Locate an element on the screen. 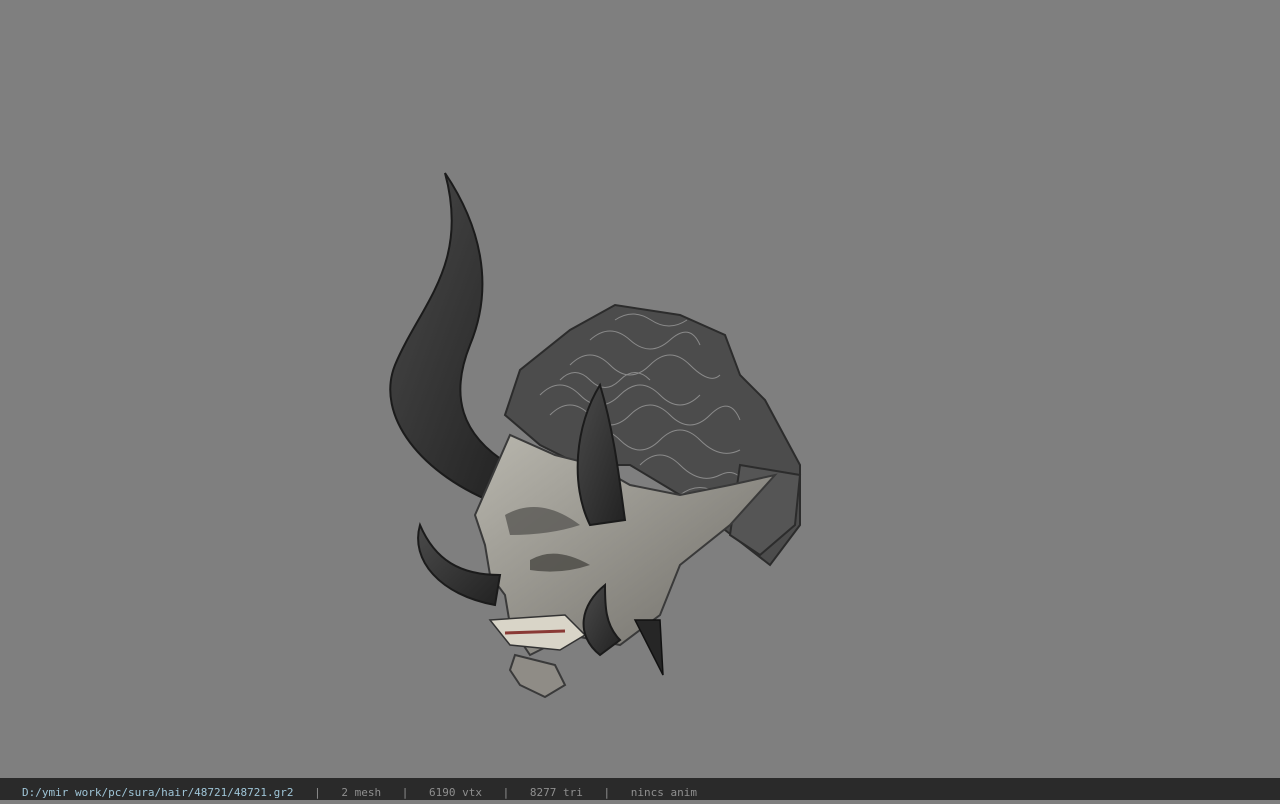  jaw-spike is located at coordinates (648, 647).